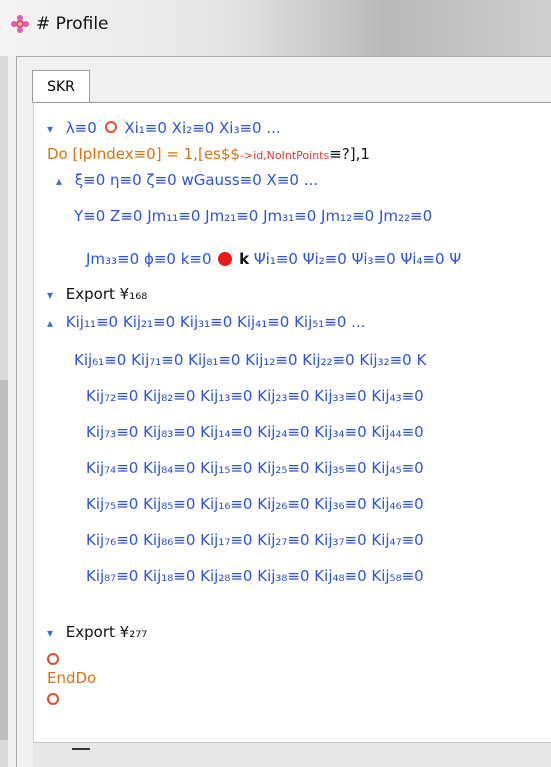  I want to click on enddo-block, so click(53, 660).